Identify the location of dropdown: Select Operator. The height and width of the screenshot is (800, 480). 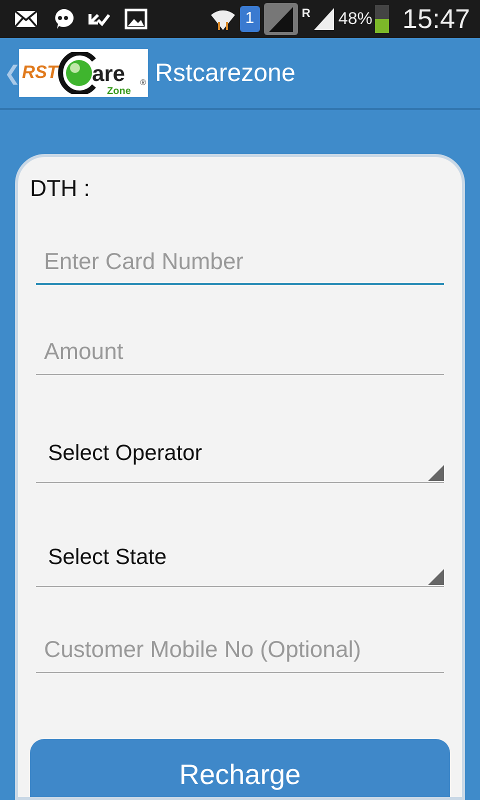
(240, 449).